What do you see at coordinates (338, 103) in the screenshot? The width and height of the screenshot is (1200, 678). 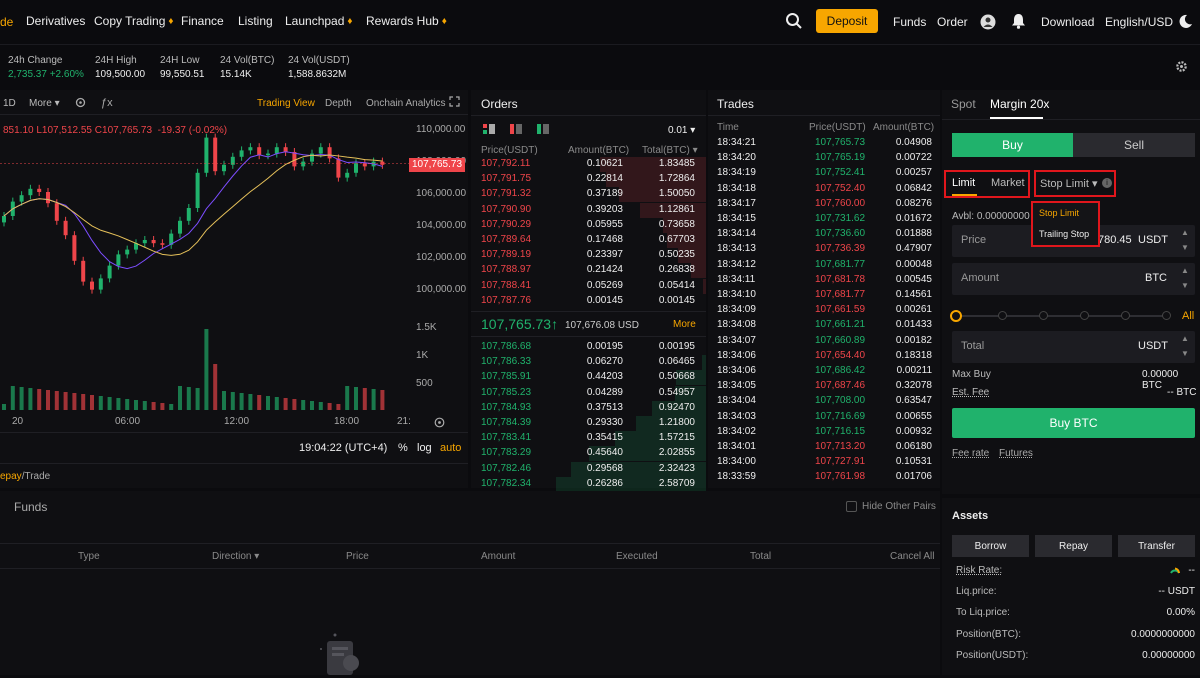 I see `tab-depth: Depth` at bounding box center [338, 103].